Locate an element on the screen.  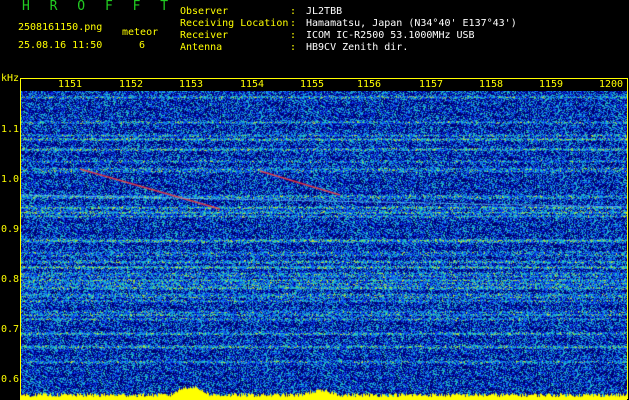
observer-value: JL2TBB is located at coordinates (324, 11).